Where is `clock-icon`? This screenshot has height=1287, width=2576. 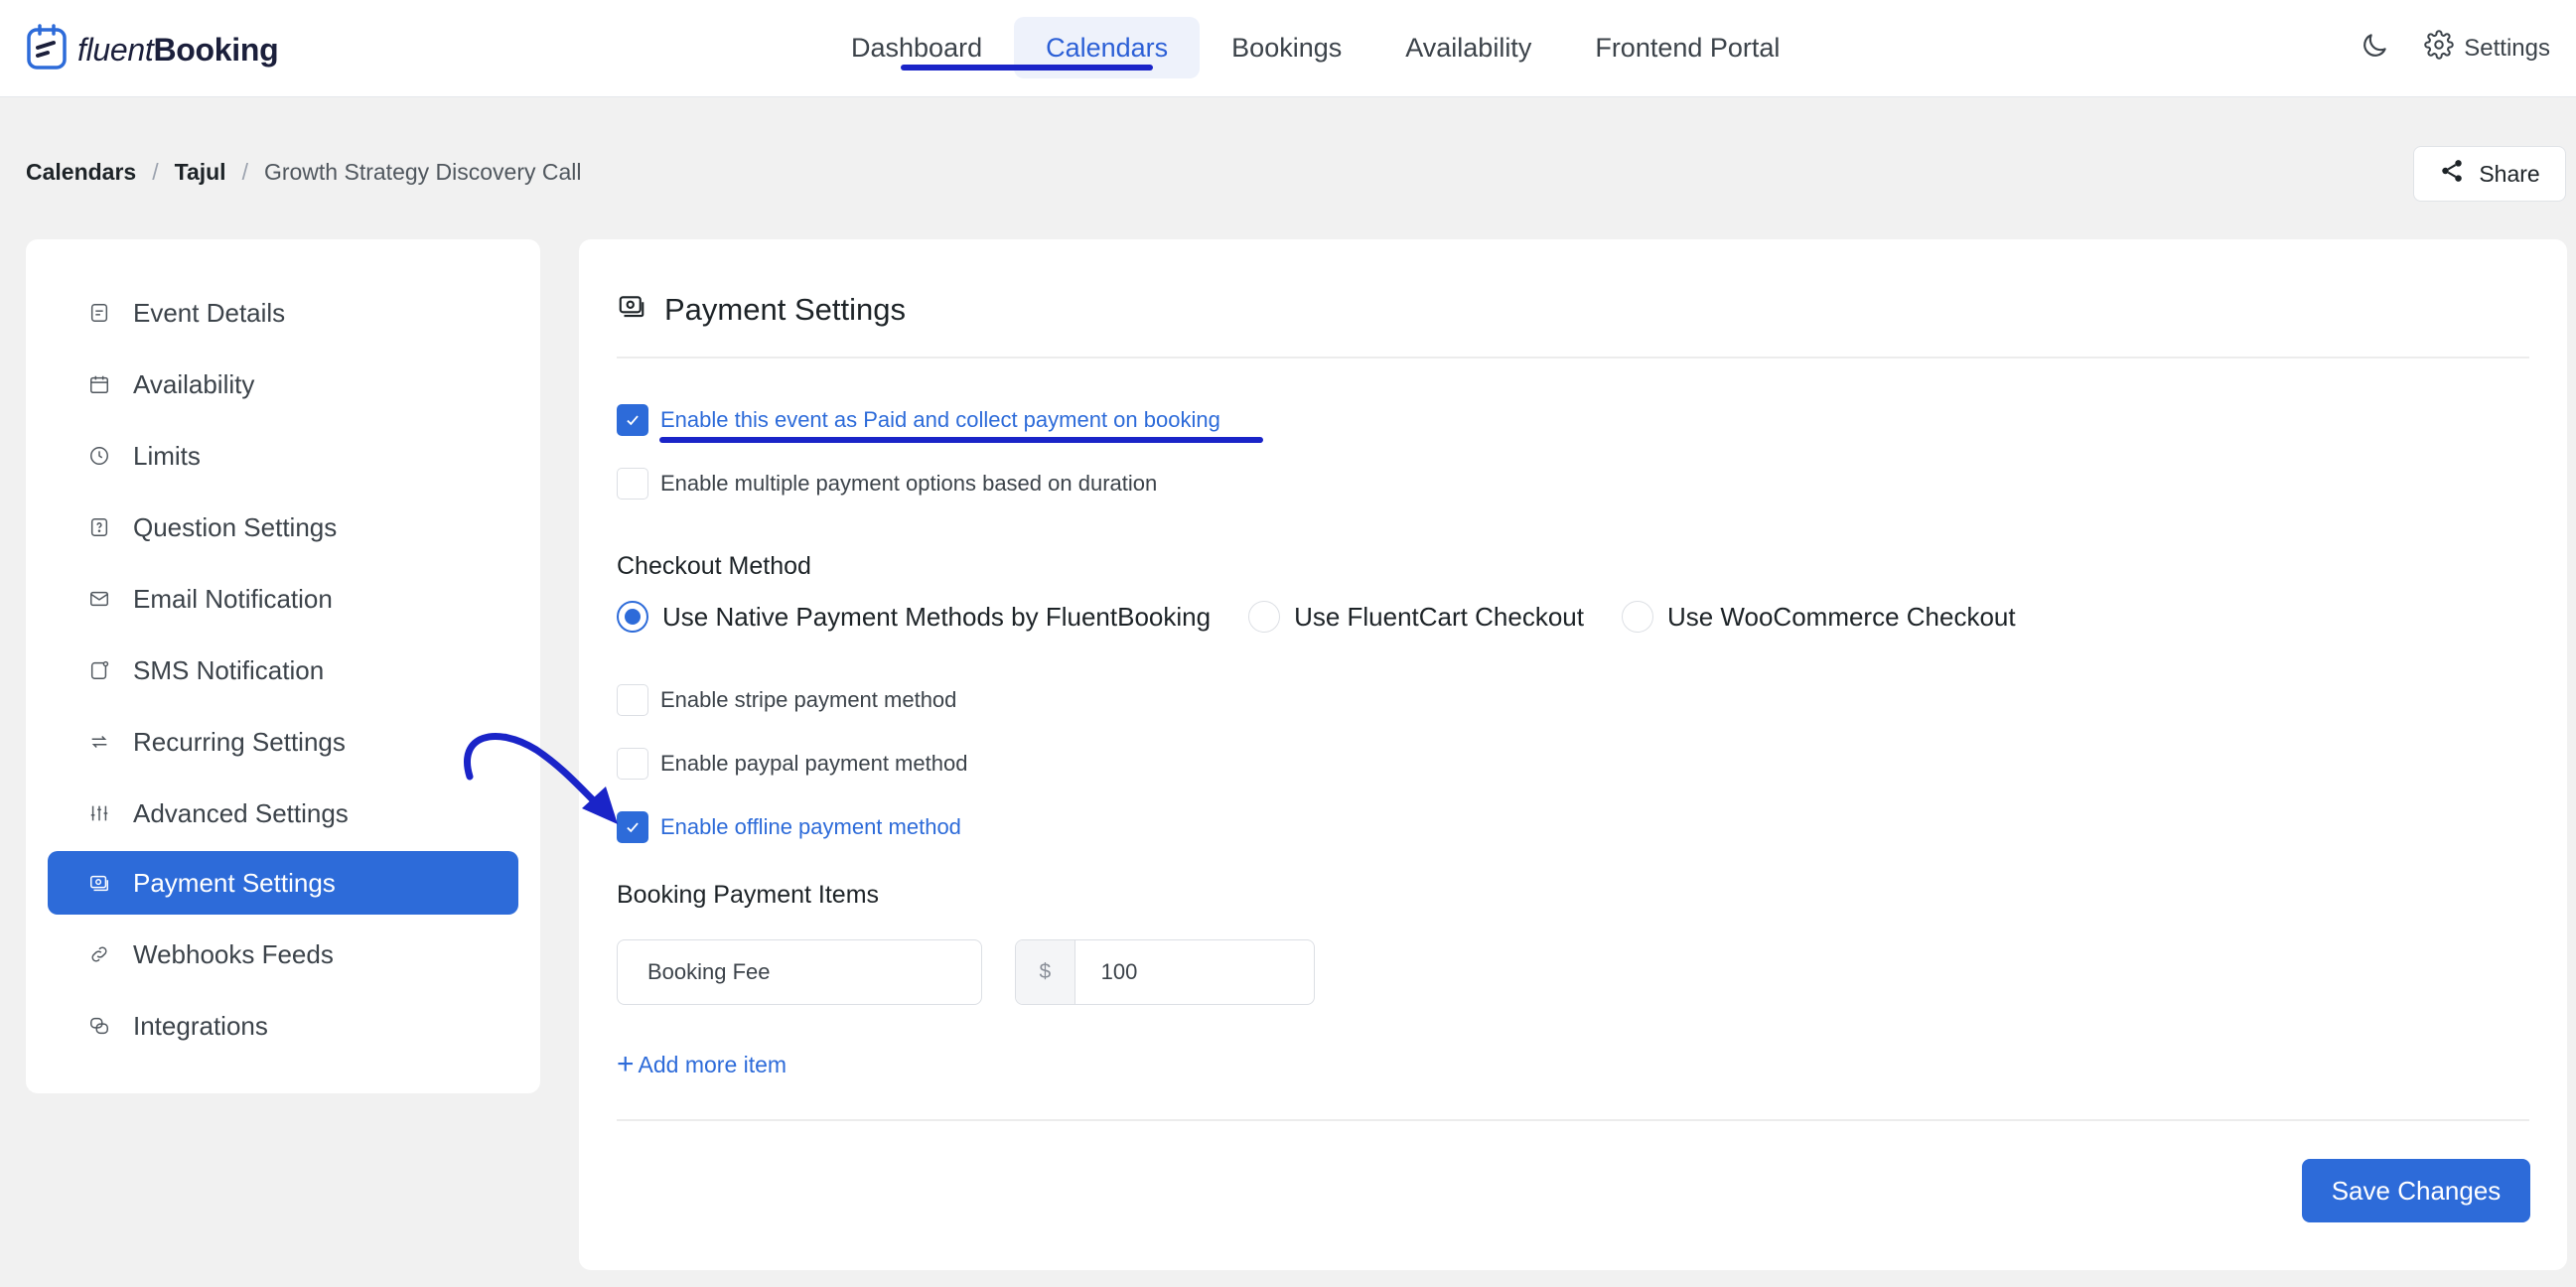 clock-icon is located at coordinates (99, 456).